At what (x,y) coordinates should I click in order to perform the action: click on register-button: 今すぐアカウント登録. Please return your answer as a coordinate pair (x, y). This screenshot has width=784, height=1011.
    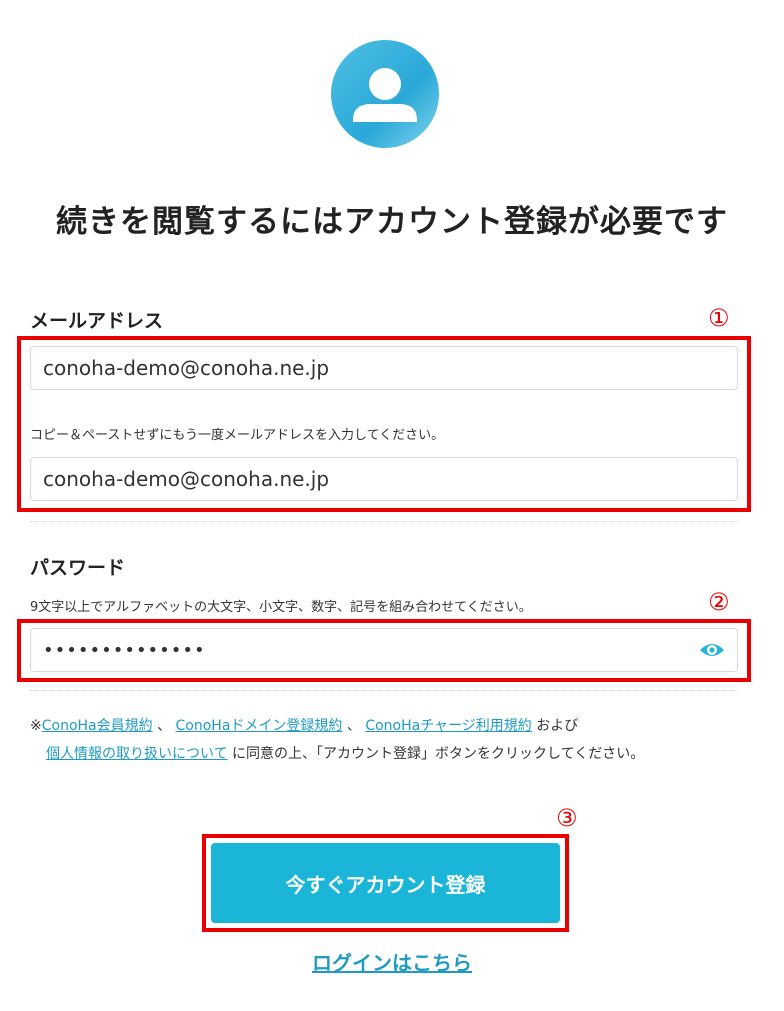
    Looking at the image, I should click on (385, 883).